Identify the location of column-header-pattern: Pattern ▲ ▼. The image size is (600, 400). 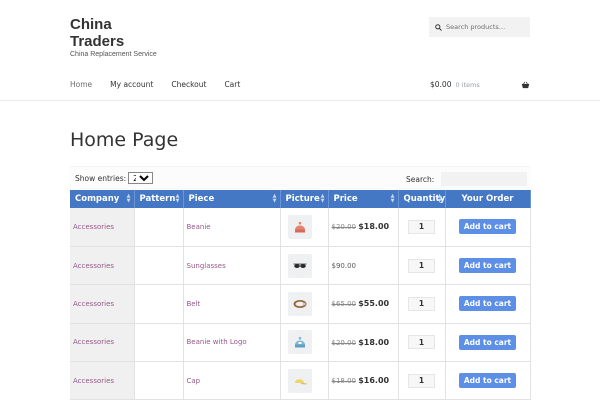
(159, 199).